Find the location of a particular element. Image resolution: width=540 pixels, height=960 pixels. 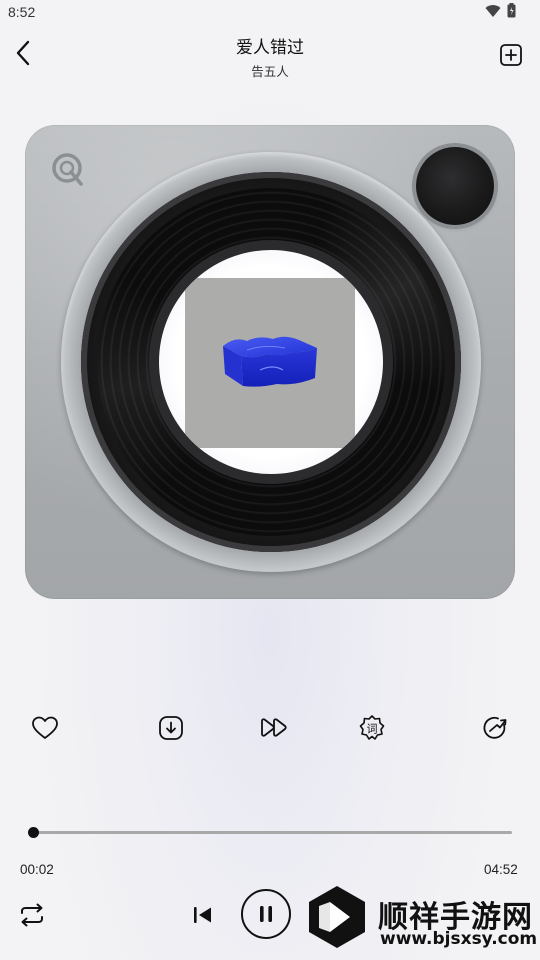

skip-previous-icon is located at coordinates (202, 915).